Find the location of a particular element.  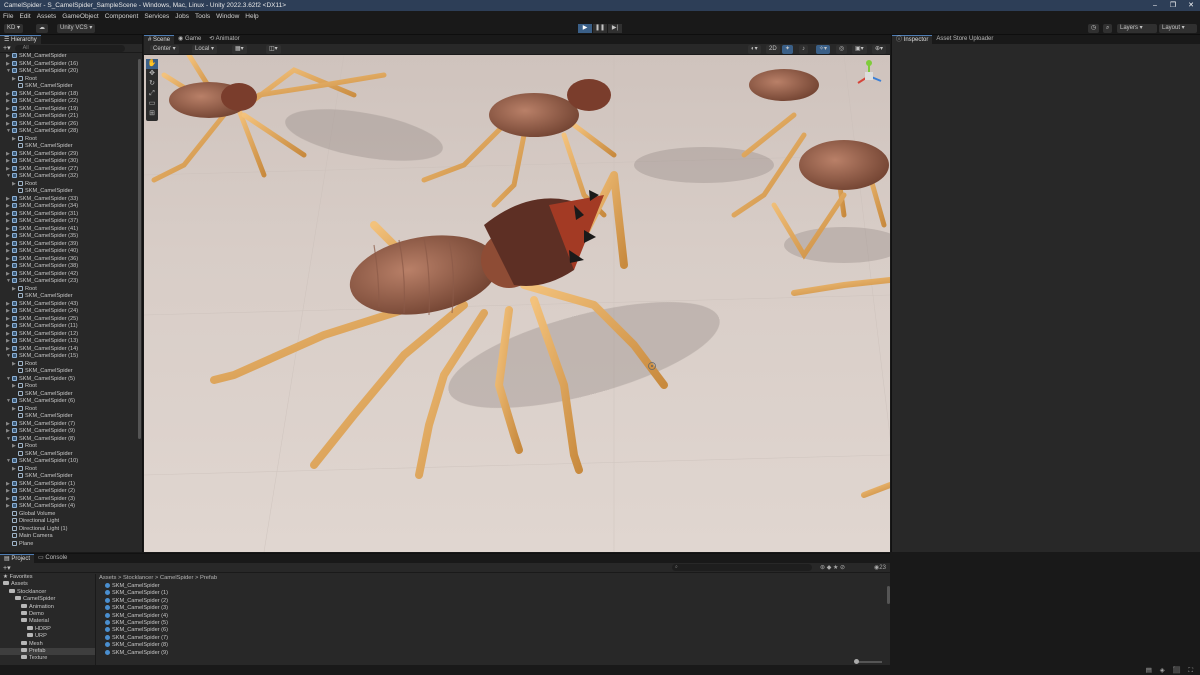

project-folder-item: URP is located at coordinates (47, 636).